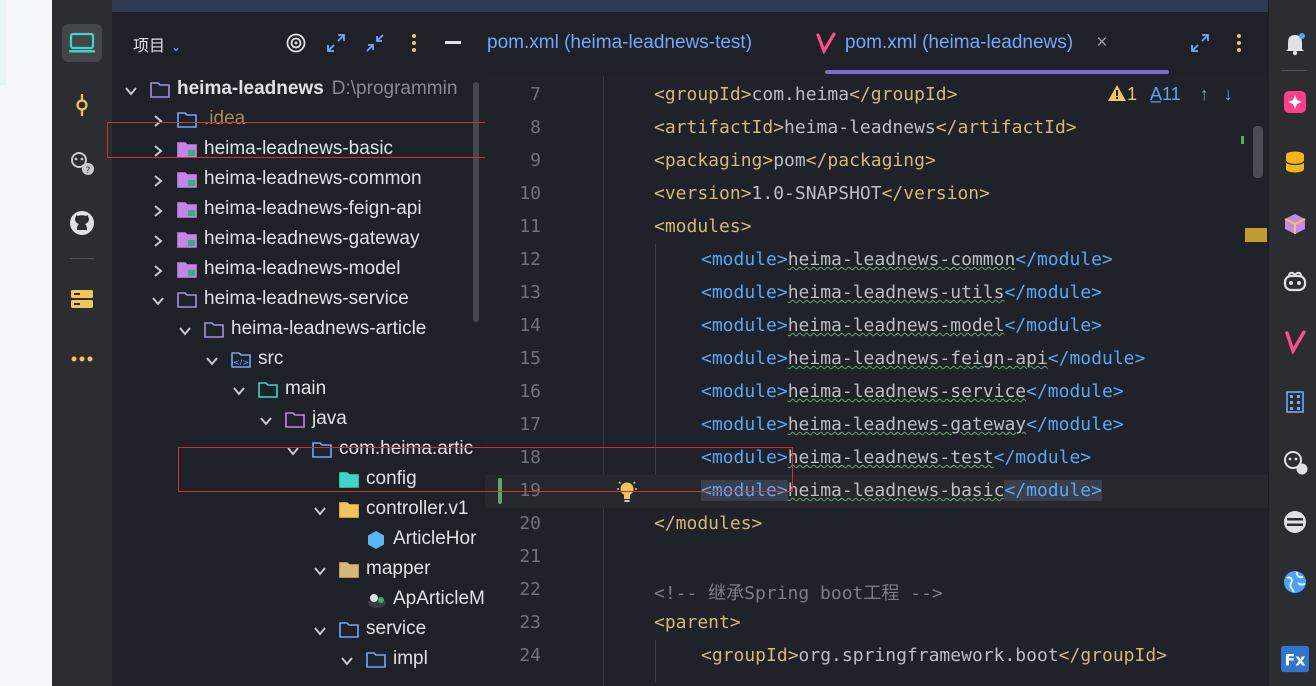  Describe the element at coordinates (1295, 659) in the screenshot. I see `fx-plugin-icon: Fx` at that location.